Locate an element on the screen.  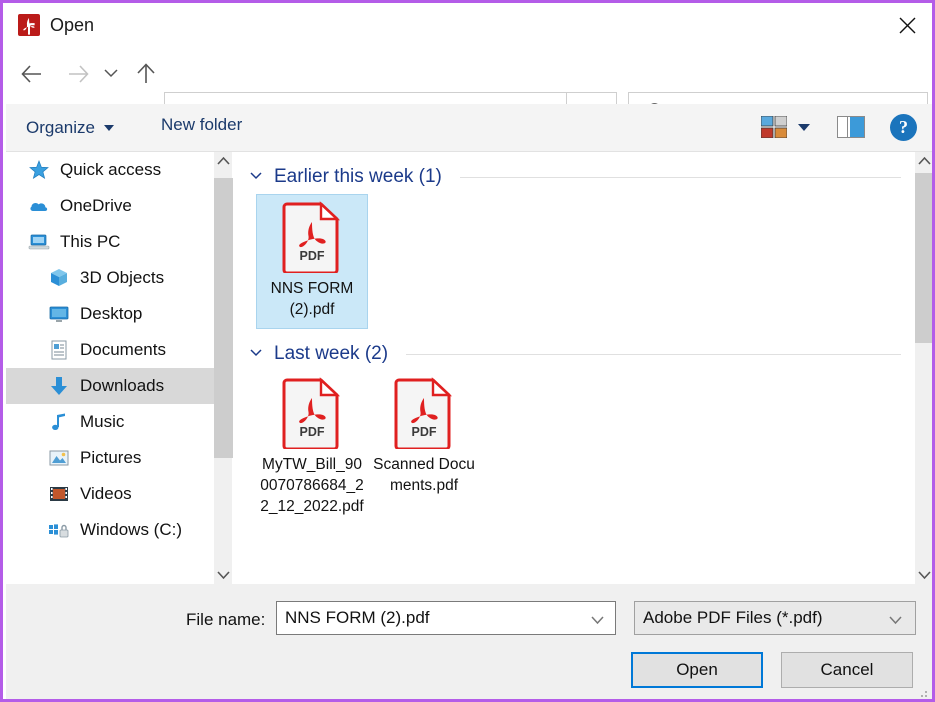
organize-label: Organize is located at coordinates (60, 127).